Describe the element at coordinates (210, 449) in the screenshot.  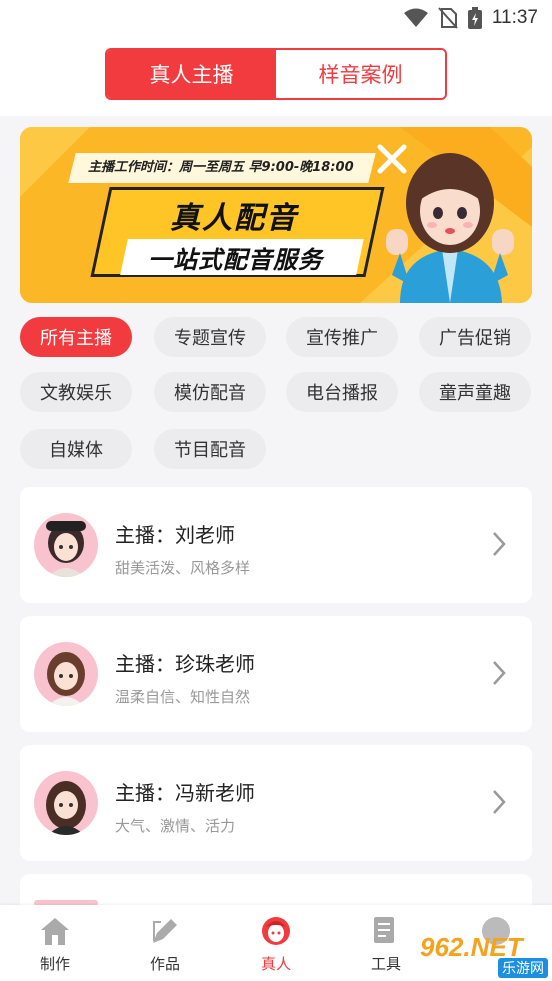
I see `chip-program: 节目配音` at that location.